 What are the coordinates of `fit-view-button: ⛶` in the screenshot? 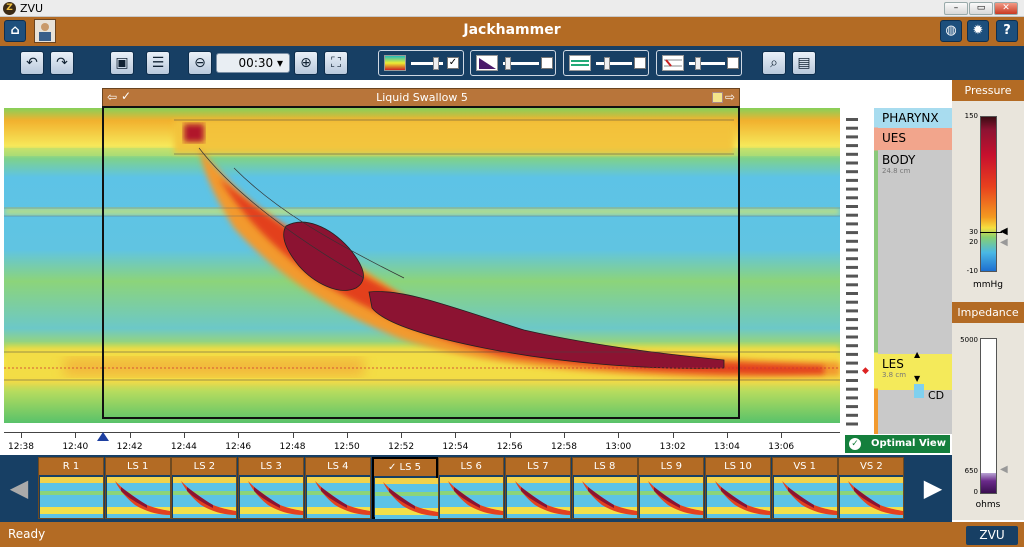 It's located at (336, 63).